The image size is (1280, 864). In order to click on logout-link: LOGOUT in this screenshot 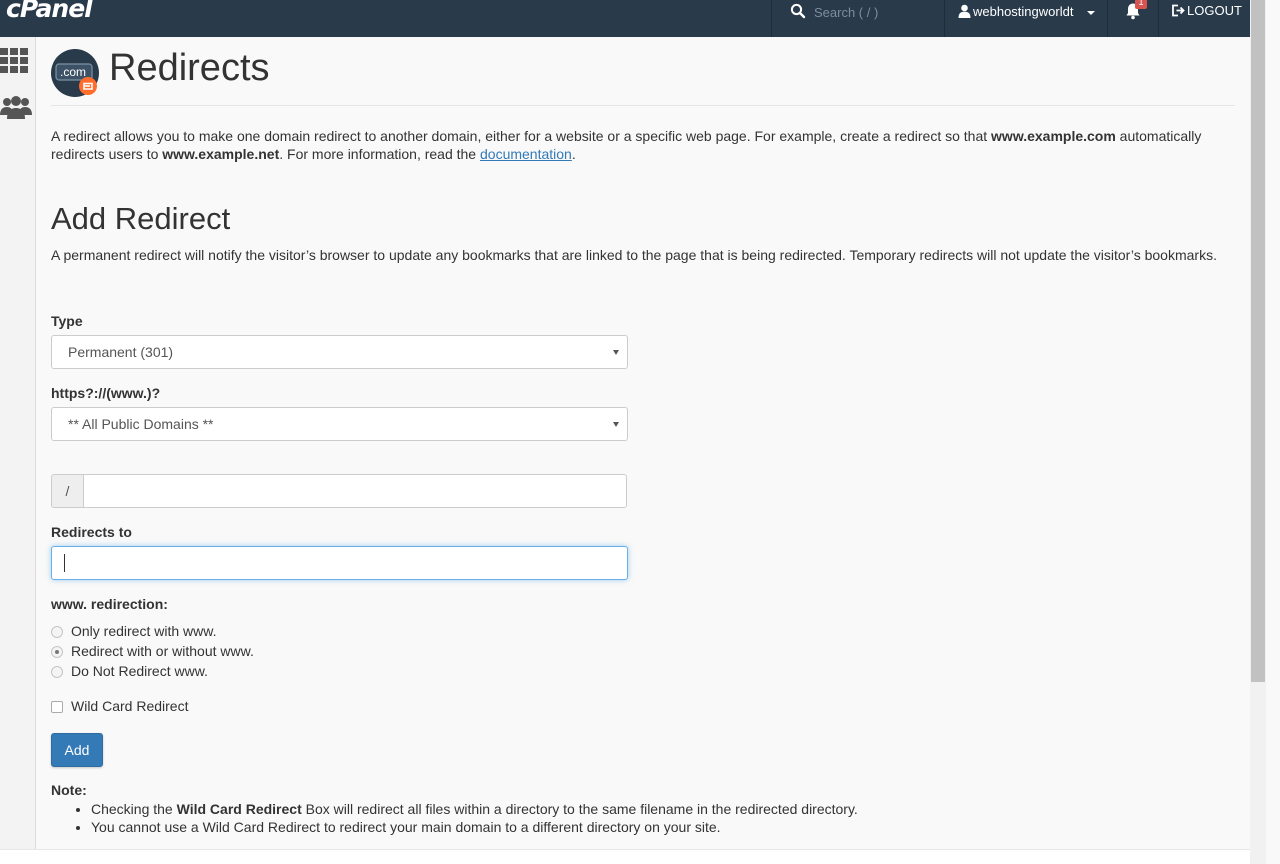, I will do `click(1206, 10)`.